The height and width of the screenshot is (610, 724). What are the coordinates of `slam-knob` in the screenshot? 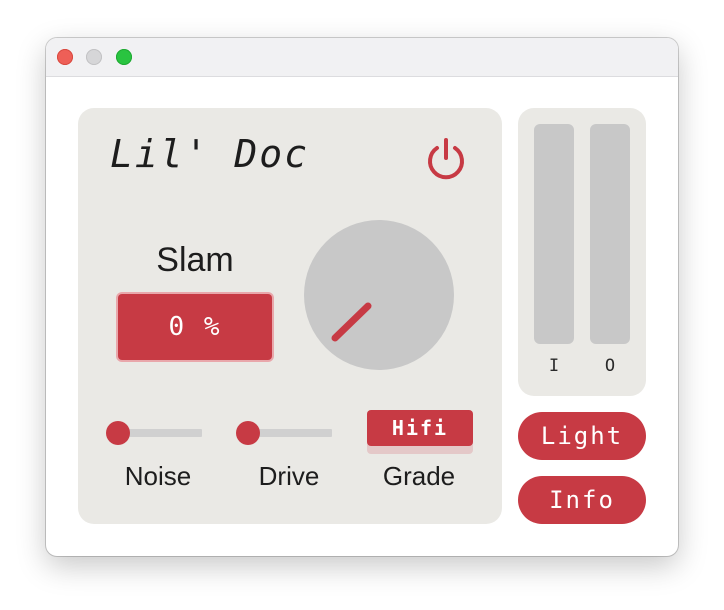 It's located at (379, 295).